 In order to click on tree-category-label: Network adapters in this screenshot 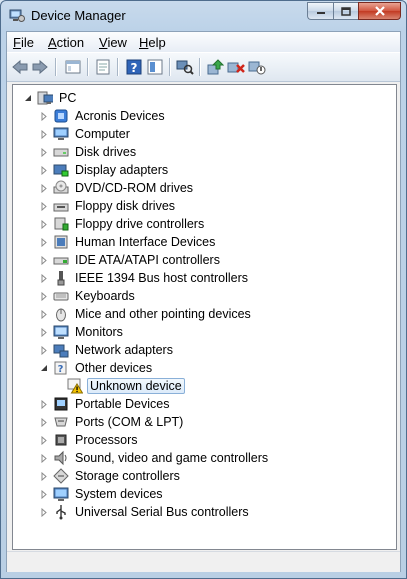, I will do `click(124, 350)`.